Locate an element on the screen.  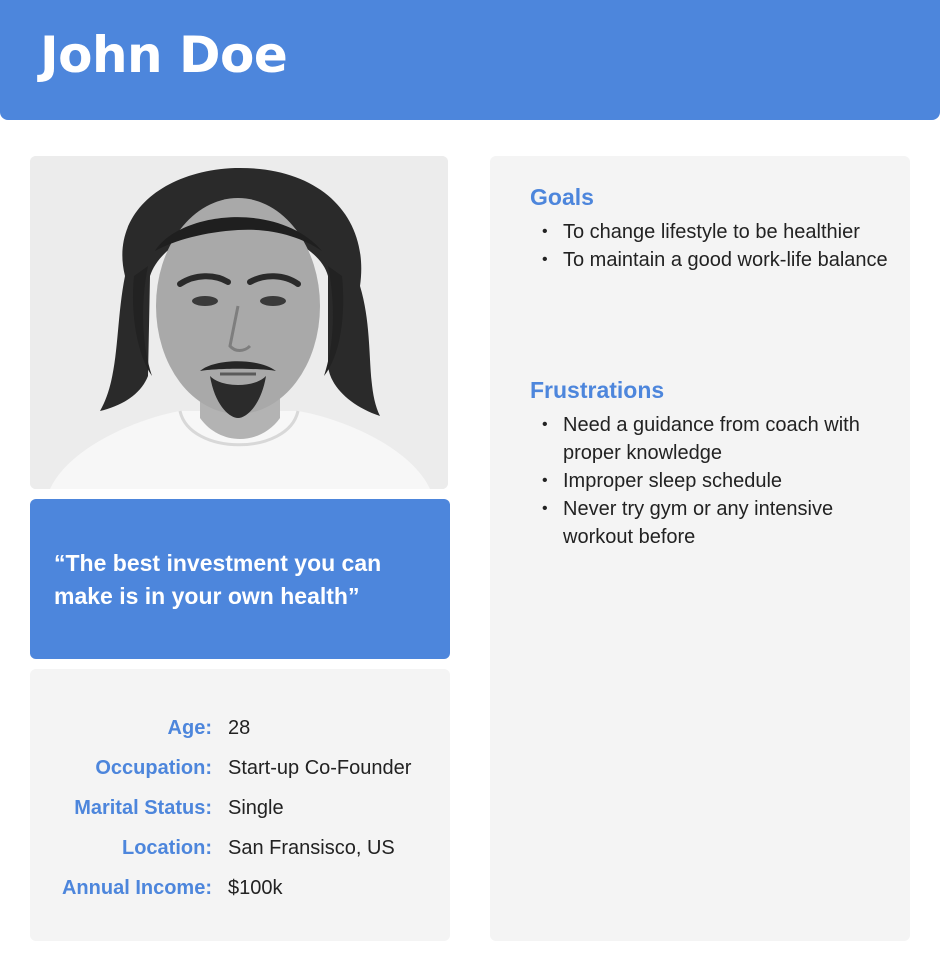
detail-row-marital-status: Marital Status: Single is located at coordinates (240, 808).